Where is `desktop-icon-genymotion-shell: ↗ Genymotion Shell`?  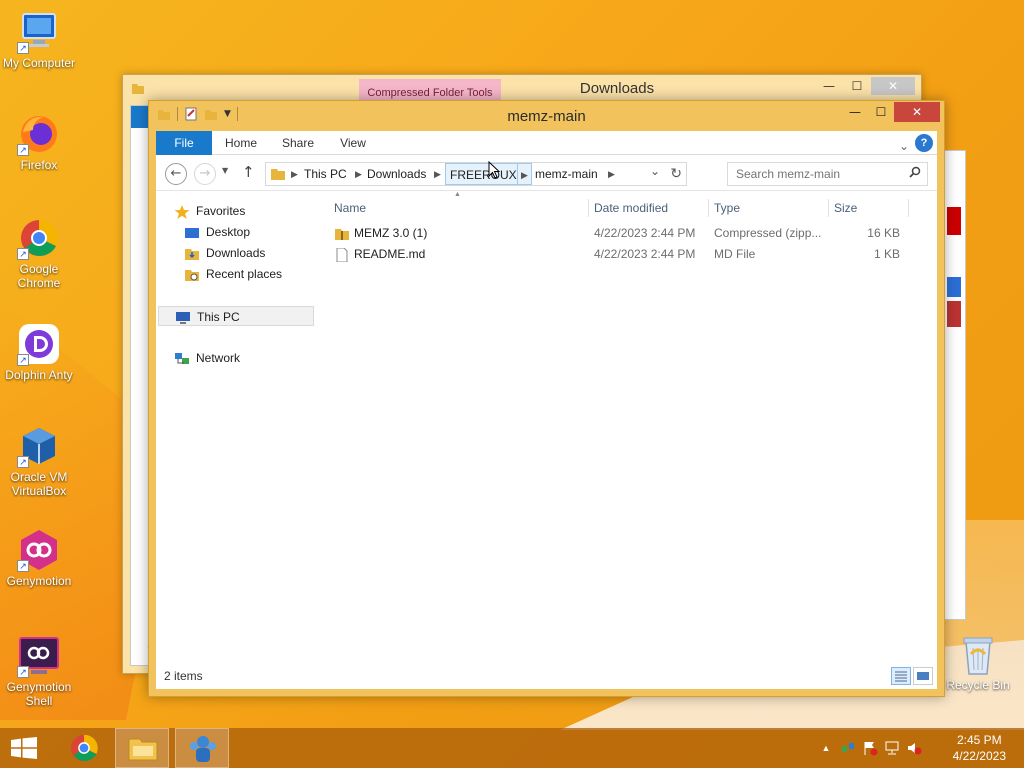
desktop-icon-genymotion-shell: ↗ Genymotion Shell is located at coordinates (39, 671).